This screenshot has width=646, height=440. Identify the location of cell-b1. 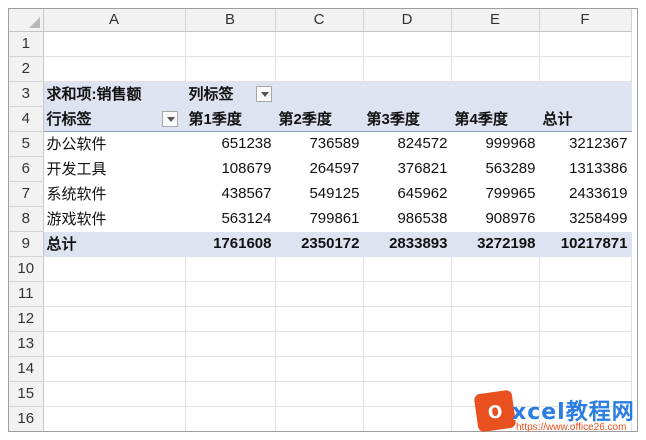
(230, 44).